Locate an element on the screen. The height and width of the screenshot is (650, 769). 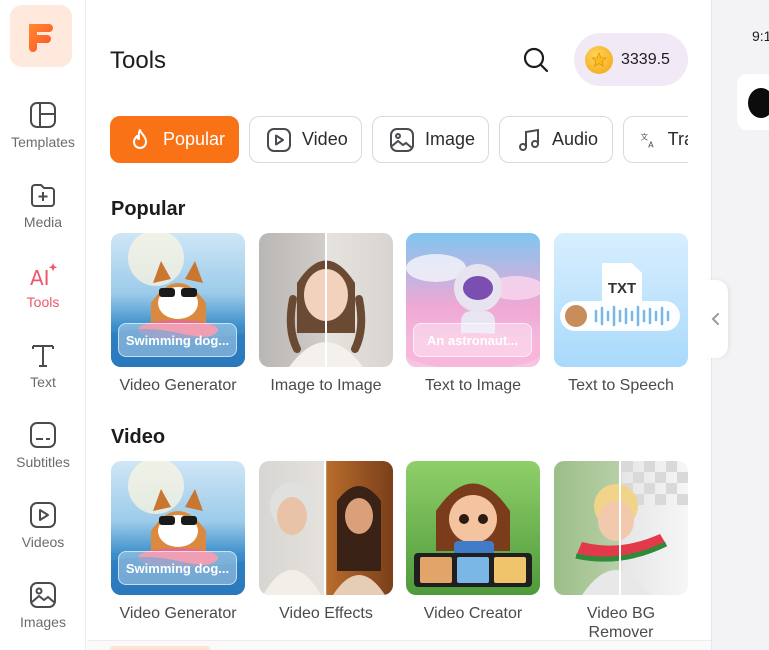
thumbnail-video-effects is located at coordinates (326, 528).